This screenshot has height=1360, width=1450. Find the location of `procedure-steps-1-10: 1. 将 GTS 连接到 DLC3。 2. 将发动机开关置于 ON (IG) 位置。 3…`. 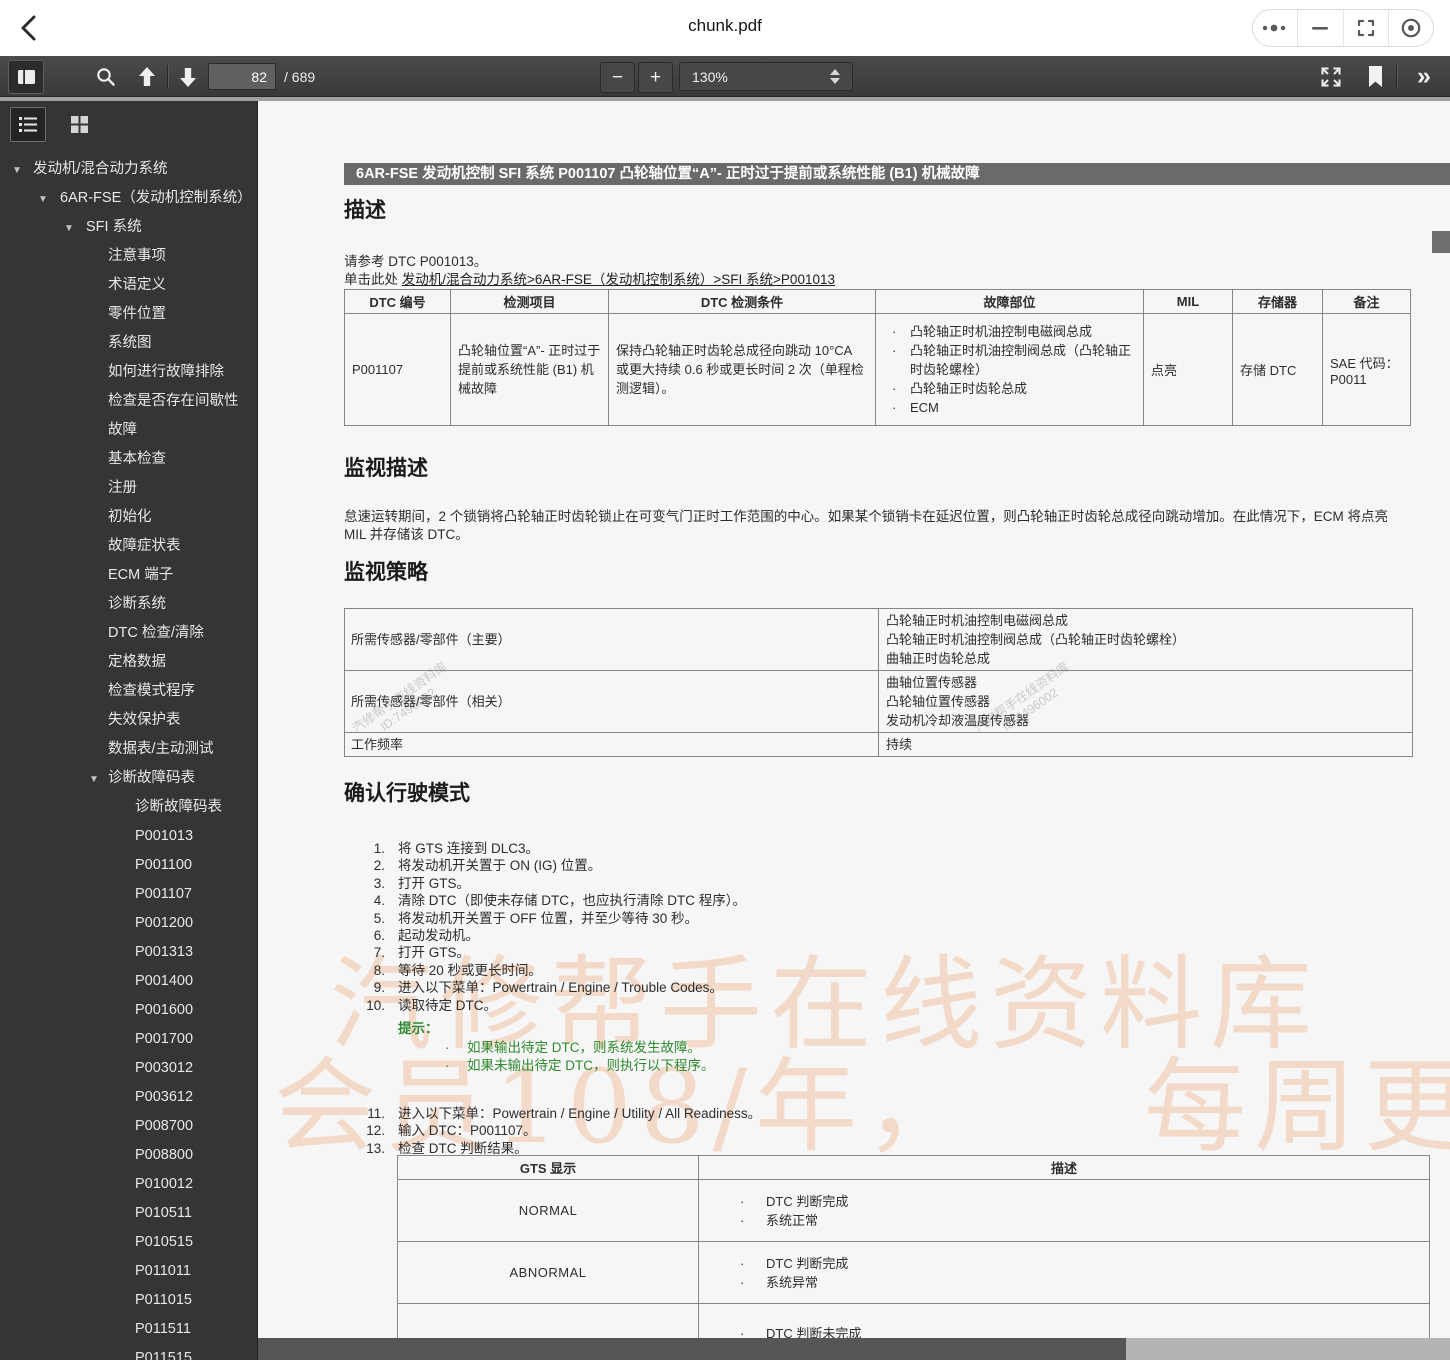

procedure-steps-1-10: 1. 将 GTS 连接到 DLC3。 2. 将发动机开关置于 ON (IG) 位置。 3… is located at coordinates (537, 927).